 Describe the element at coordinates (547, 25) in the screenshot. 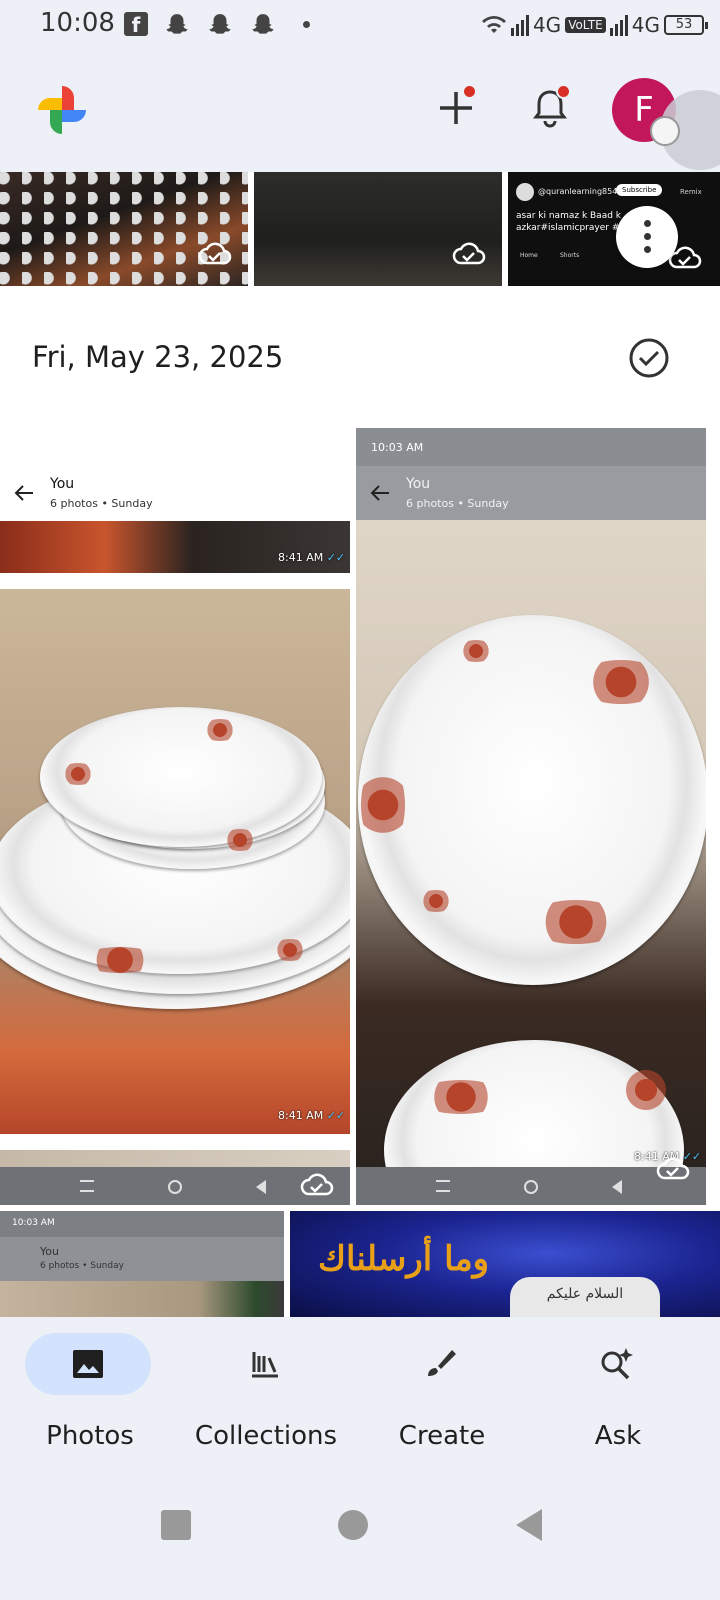

I see `network-type-1: 4G` at that location.